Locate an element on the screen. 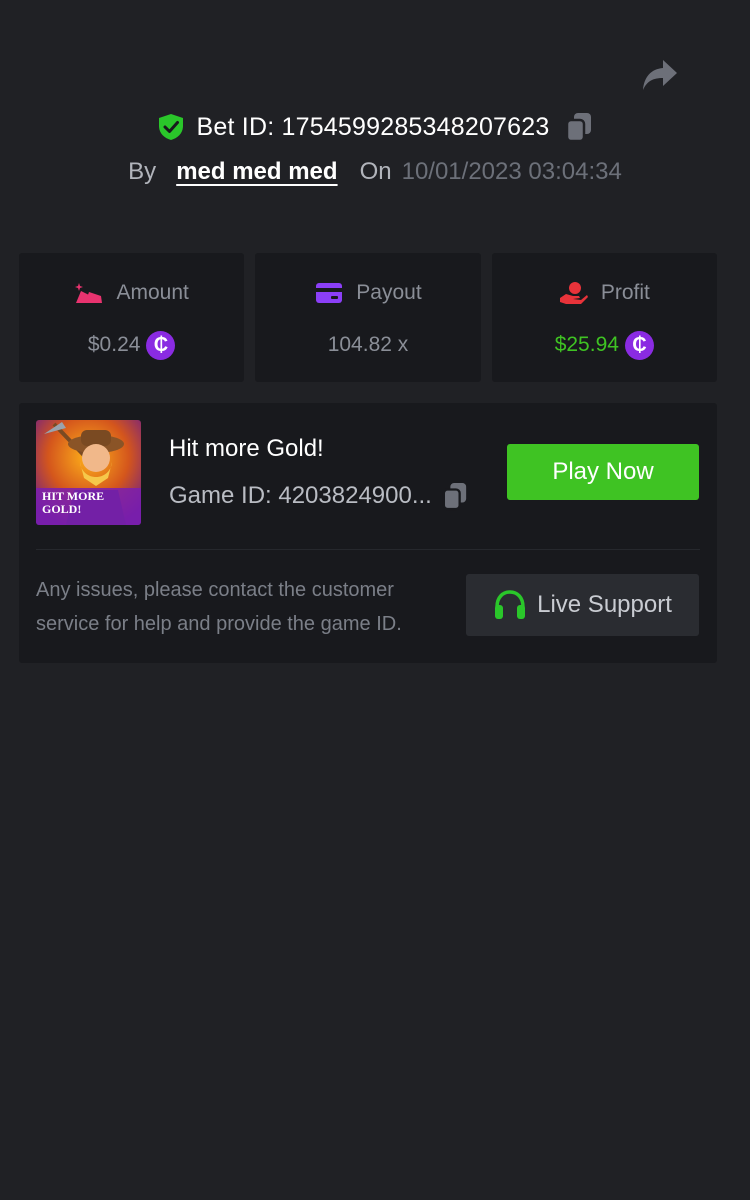 This screenshot has width=750, height=1200. bet-id-row: Bet ID: 1754599285348207623 is located at coordinates (375, 127).